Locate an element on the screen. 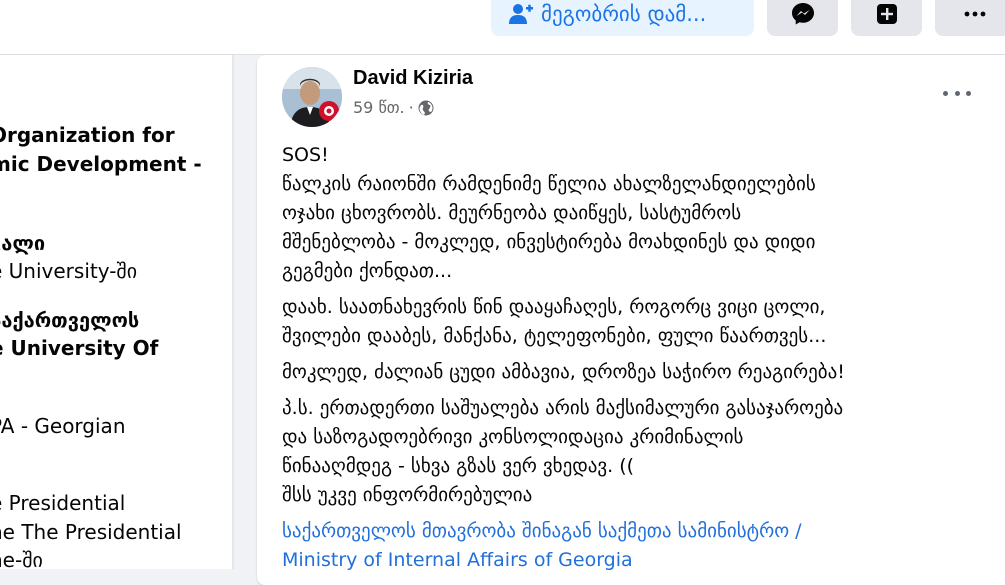 The height and width of the screenshot is (585, 1005). avatar is located at coordinates (312, 97).